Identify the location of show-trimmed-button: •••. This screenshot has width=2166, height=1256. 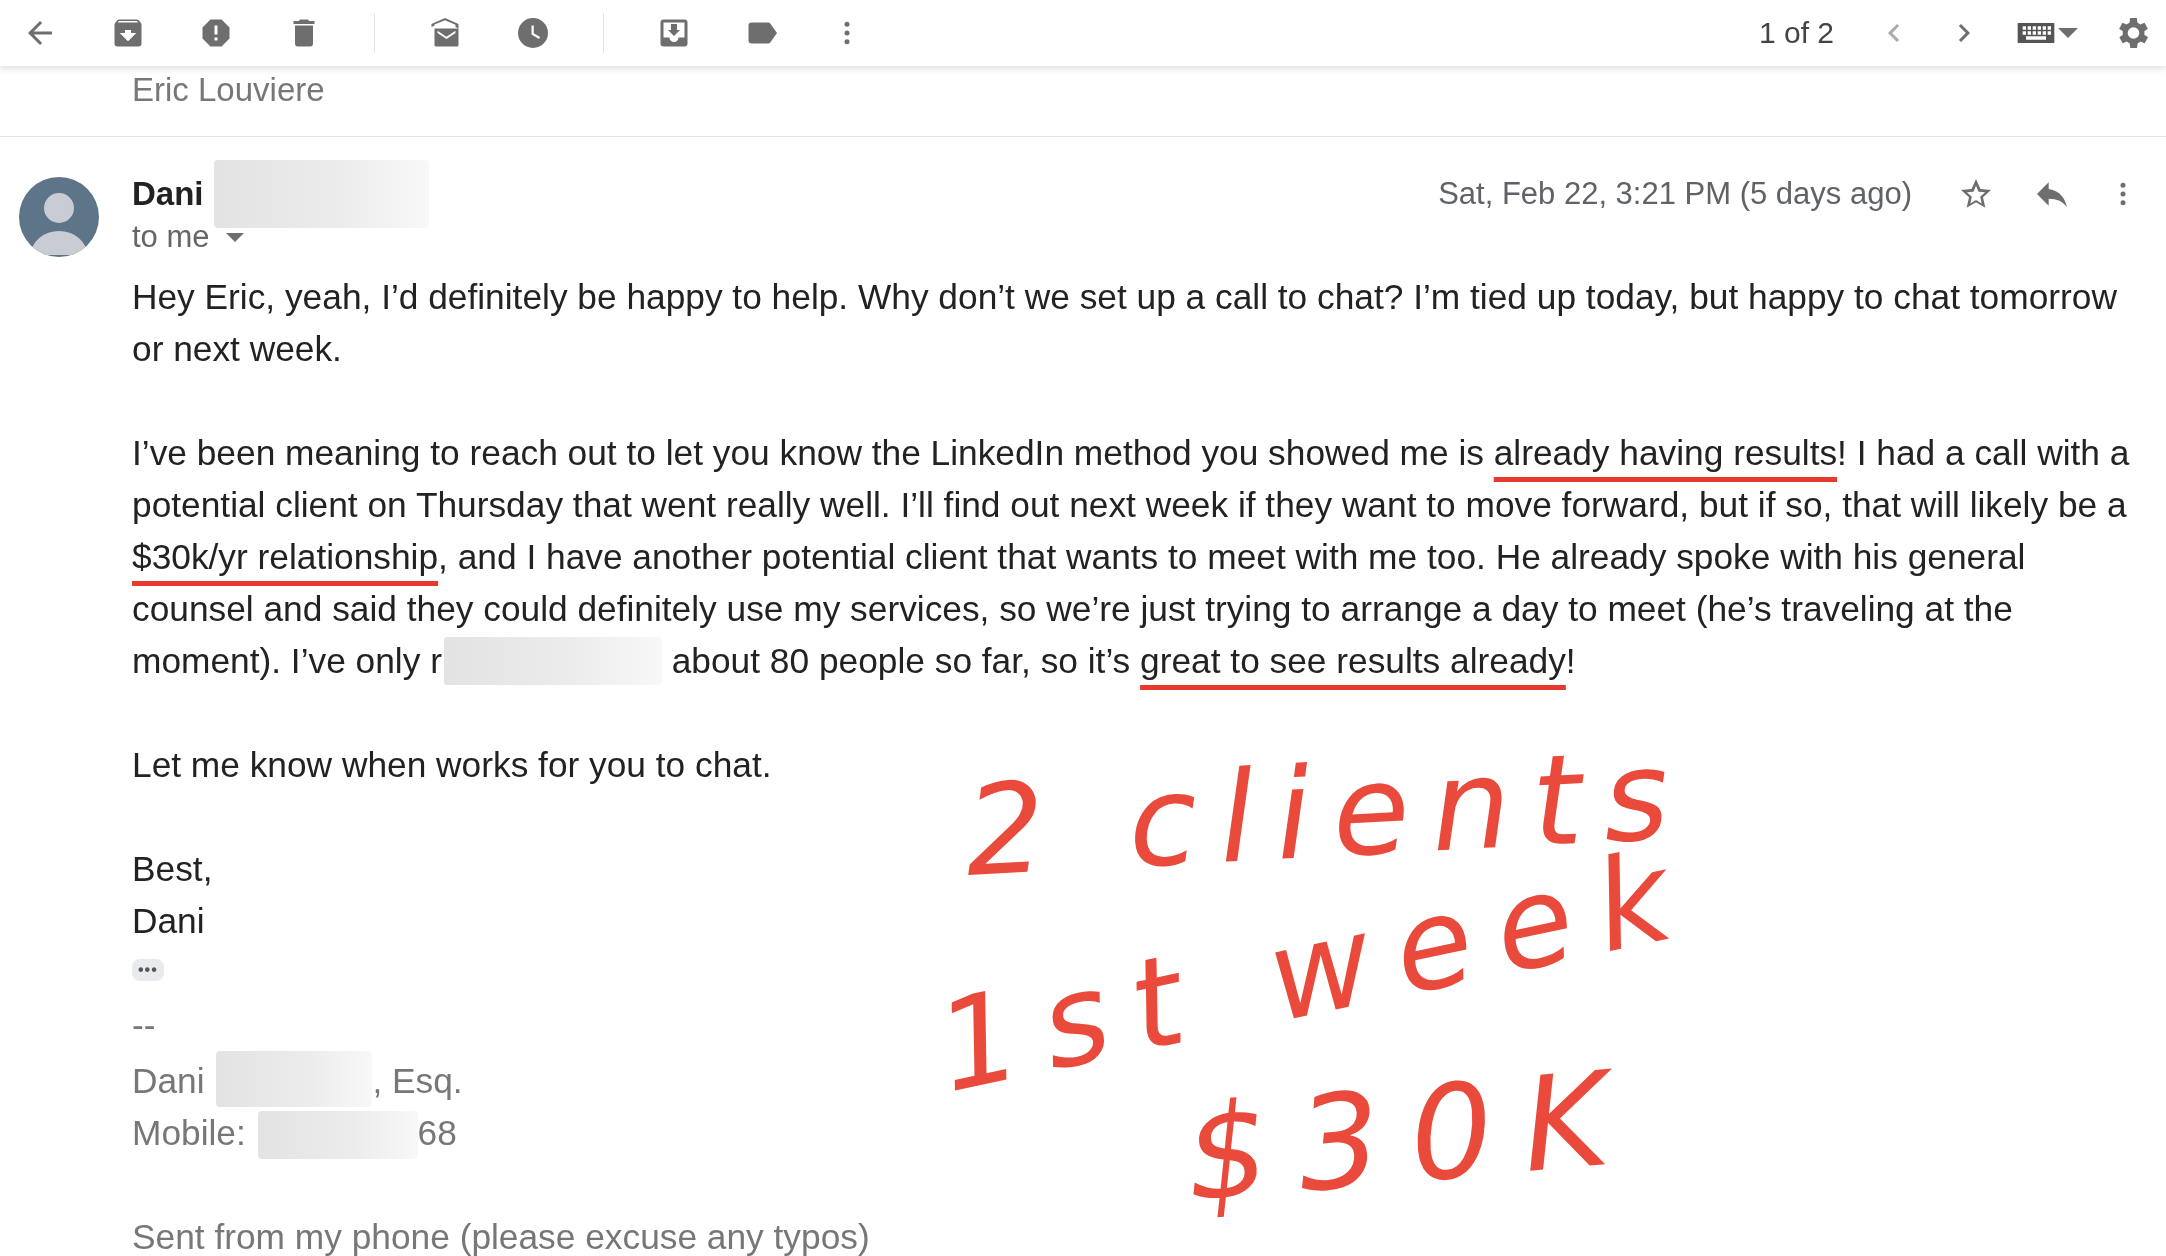
(148, 970).